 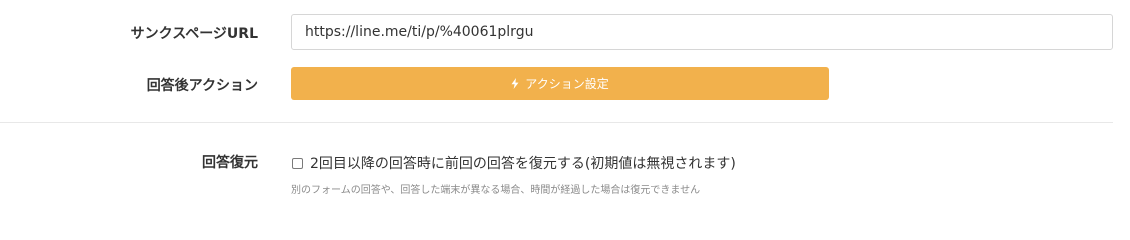 What do you see at coordinates (202, 86) in the screenshot?
I see `post-answer-action-label: 回答後アクション` at bounding box center [202, 86].